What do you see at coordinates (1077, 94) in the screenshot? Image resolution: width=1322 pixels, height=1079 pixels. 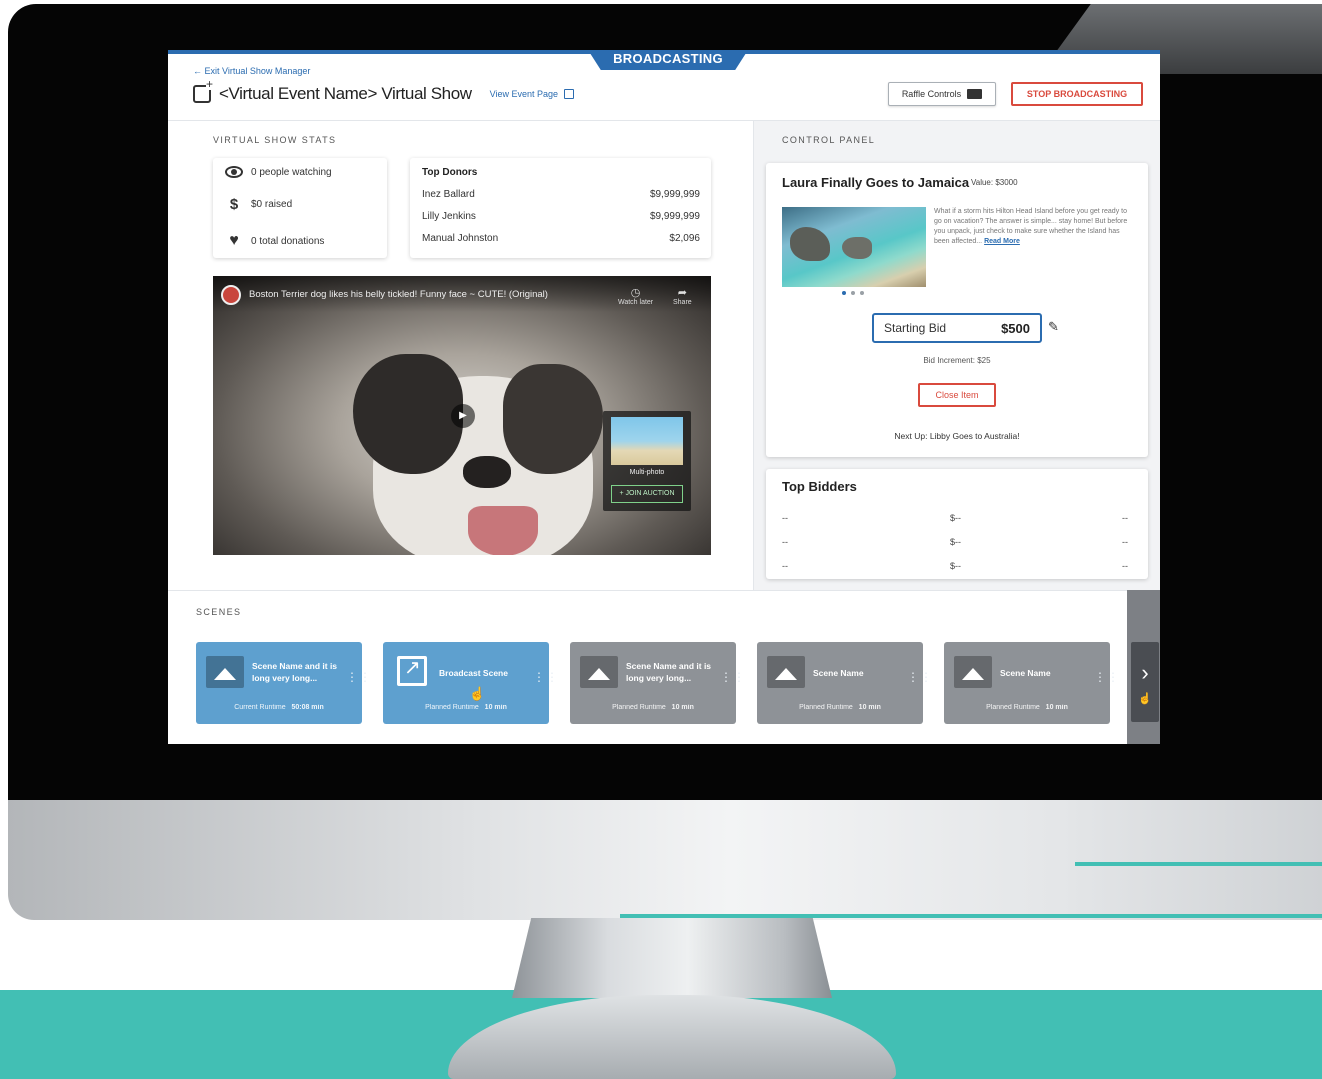 I see `stop-broadcasting-button: STOP BROADCASTING` at bounding box center [1077, 94].